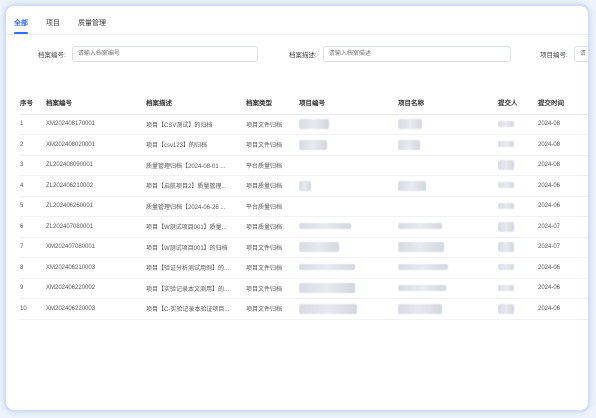 This screenshot has height=418, width=596. What do you see at coordinates (21, 26) in the screenshot?
I see `tab-all: 全部` at bounding box center [21, 26].